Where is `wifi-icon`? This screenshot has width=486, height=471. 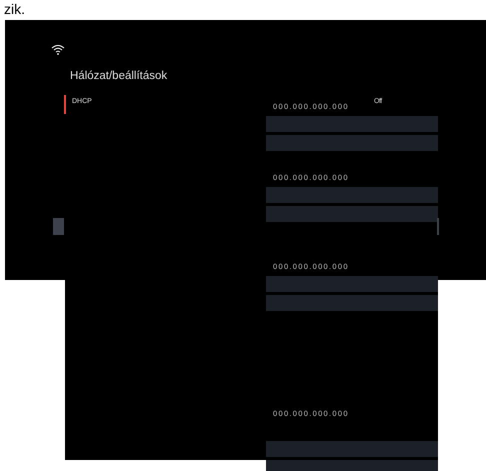 wifi-icon is located at coordinates (58, 49).